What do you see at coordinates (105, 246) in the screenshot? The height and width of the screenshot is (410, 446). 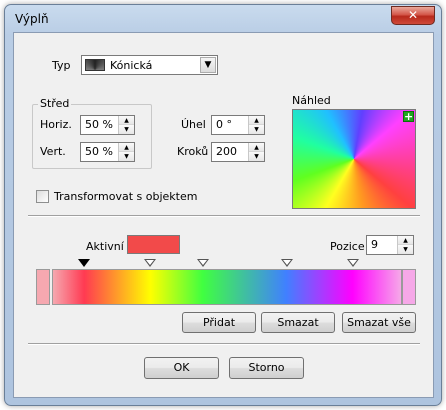 I see `active-color-label: Aktivní` at bounding box center [105, 246].